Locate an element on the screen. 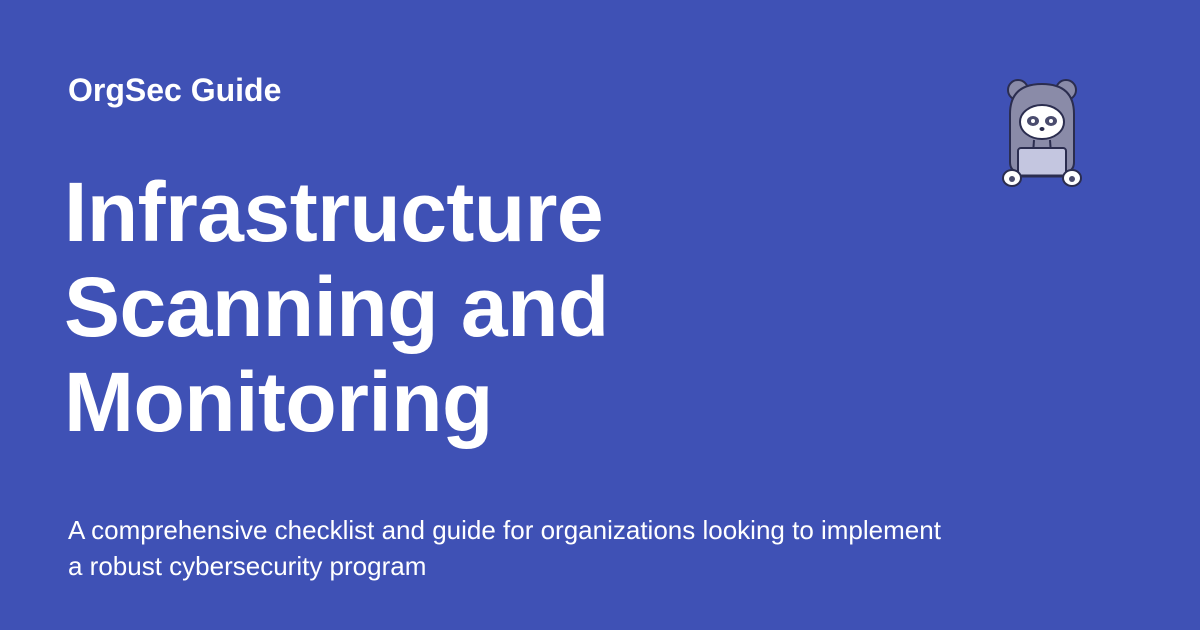 This screenshot has height=630, width=1200. hooded-panda-laptop-icon is located at coordinates (1042, 133).